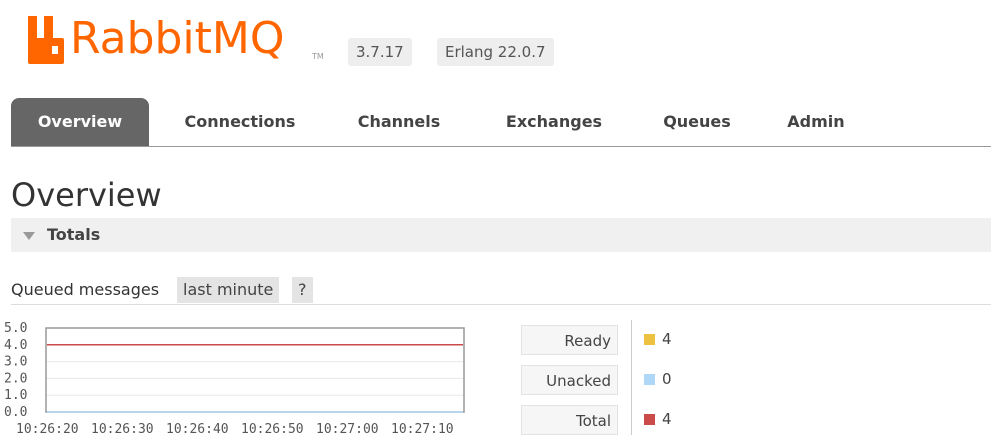  What do you see at coordinates (399, 122) in the screenshot?
I see `tab-channels: Channels` at bounding box center [399, 122].